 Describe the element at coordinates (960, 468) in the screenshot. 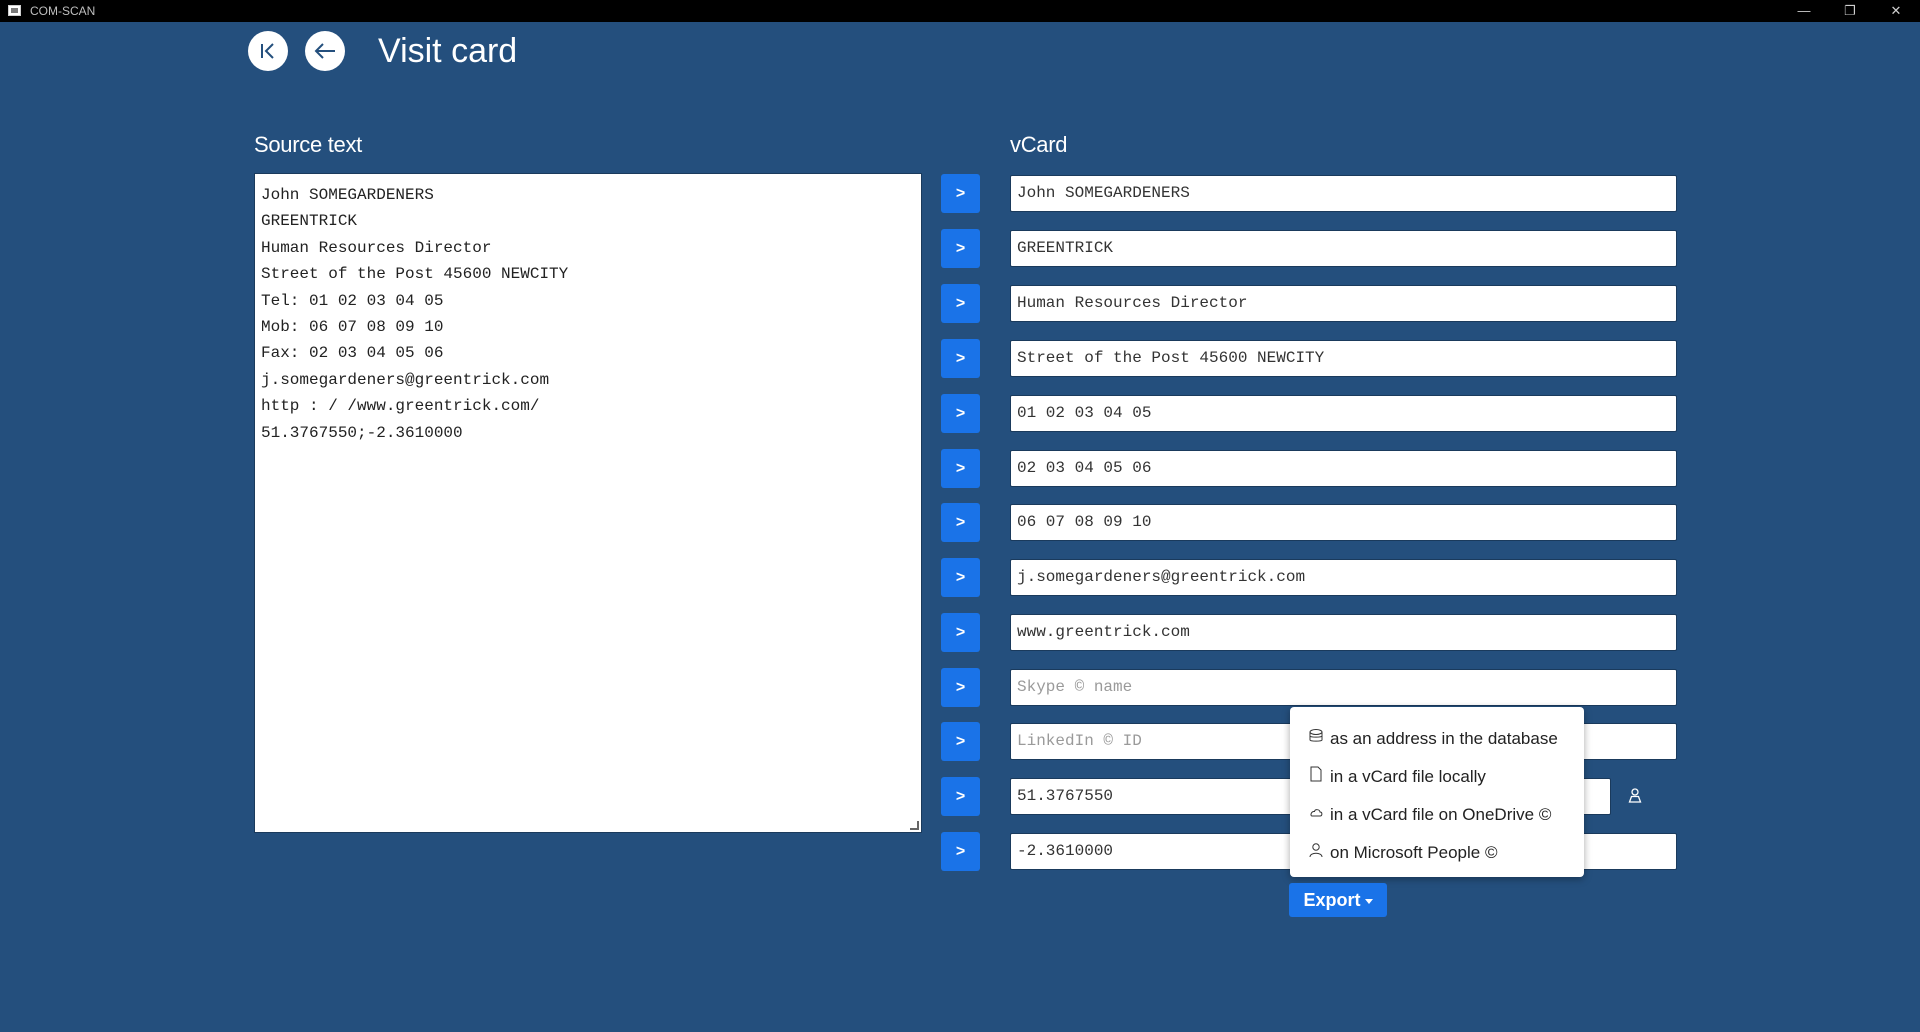

I see `copy-fax-button: >` at that location.